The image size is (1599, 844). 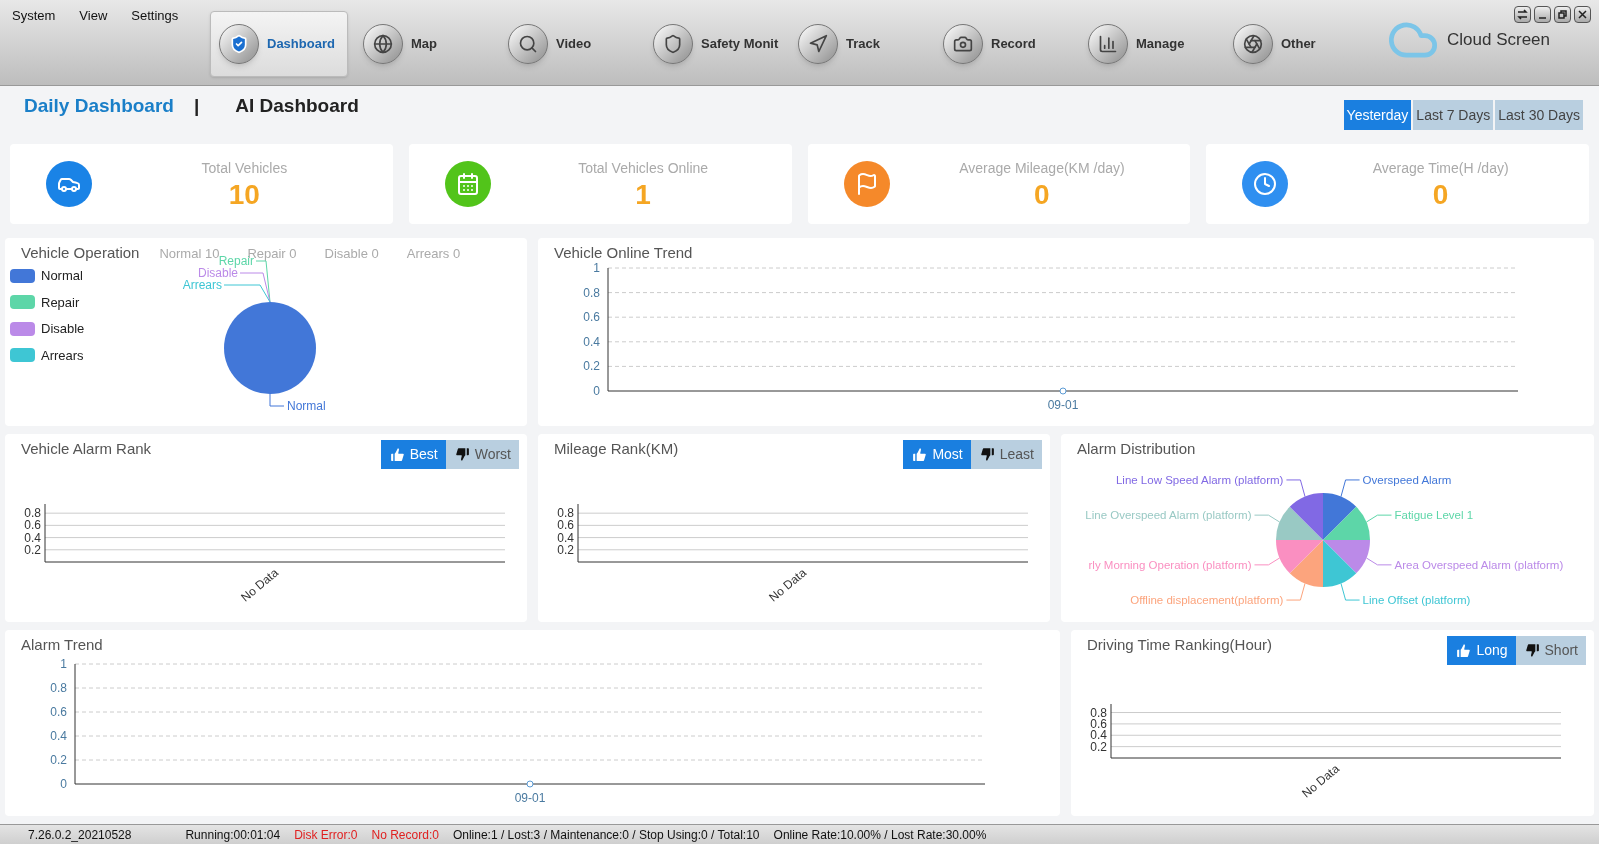 What do you see at coordinates (62, 645) in the screenshot?
I see `panel-title: Alarm Trend` at bounding box center [62, 645].